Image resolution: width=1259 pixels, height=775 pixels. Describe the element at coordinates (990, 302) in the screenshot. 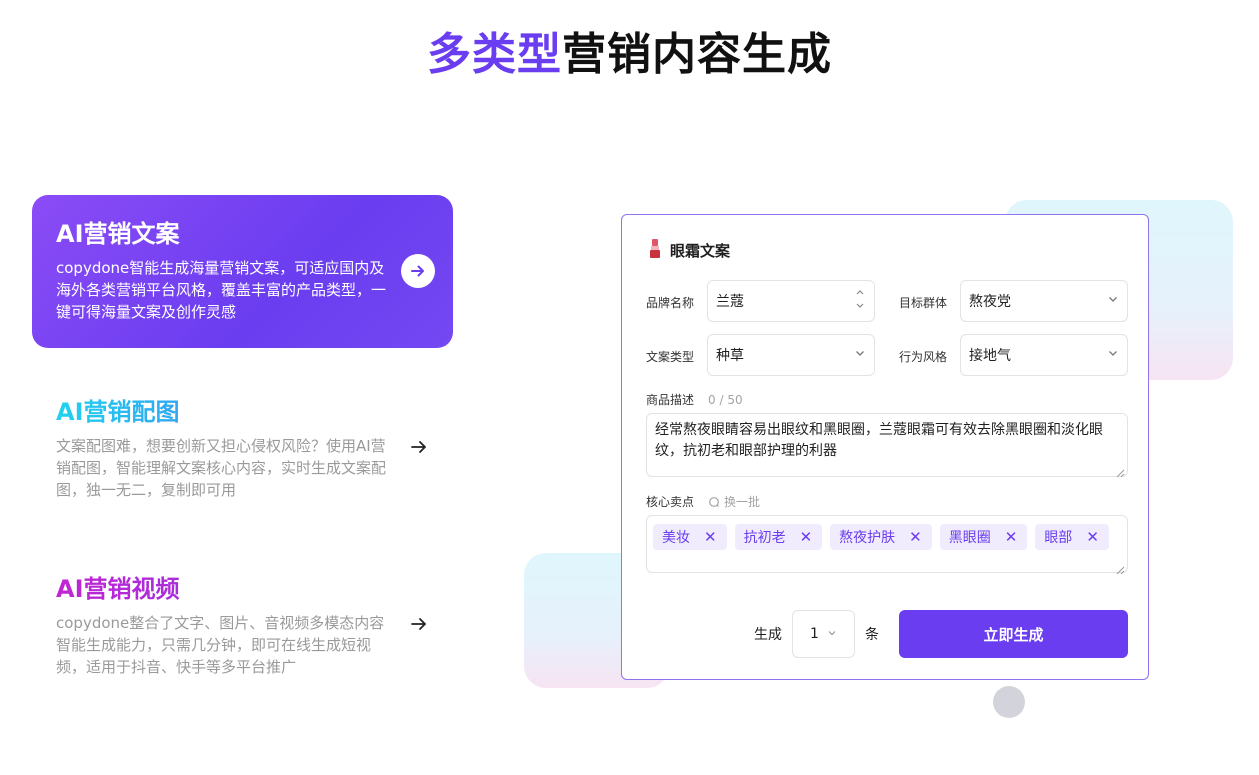

I see `target-value: 熬夜党` at that location.